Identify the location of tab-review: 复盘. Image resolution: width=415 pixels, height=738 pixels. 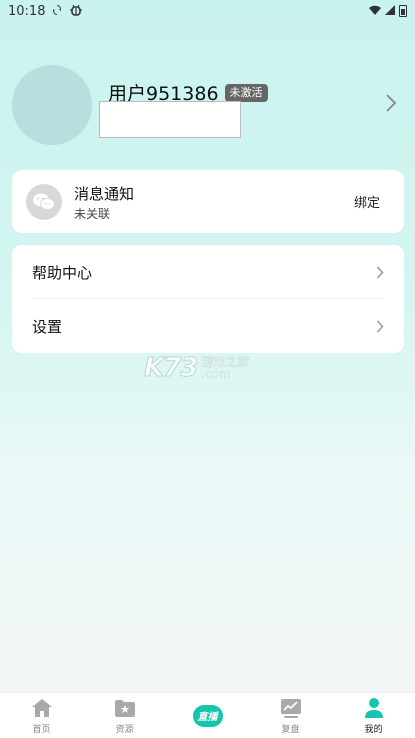
(290, 715).